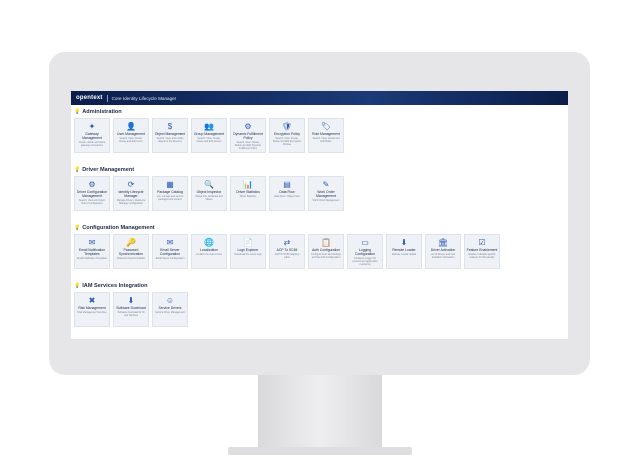 Image resolution: width=640 pixels, height=468 pixels. What do you see at coordinates (319, 98) in the screenshot?
I see `top-bar: opentext Core Identity Lifecycle Manager` at bounding box center [319, 98].